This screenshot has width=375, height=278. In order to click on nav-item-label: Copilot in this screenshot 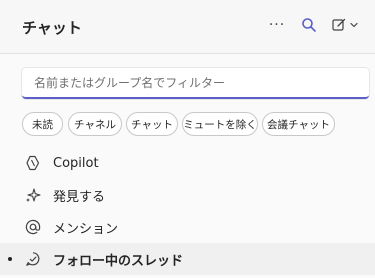, I will do `click(76, 163)`.